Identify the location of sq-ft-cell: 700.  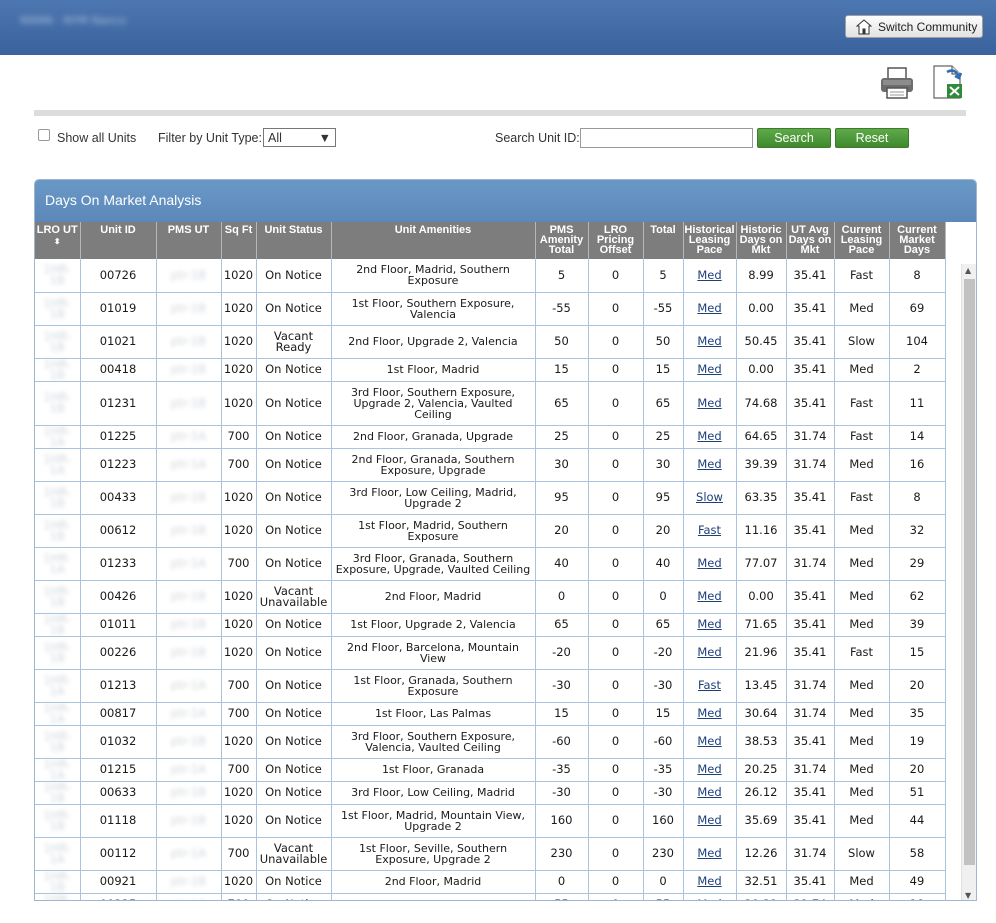
(239, 437).